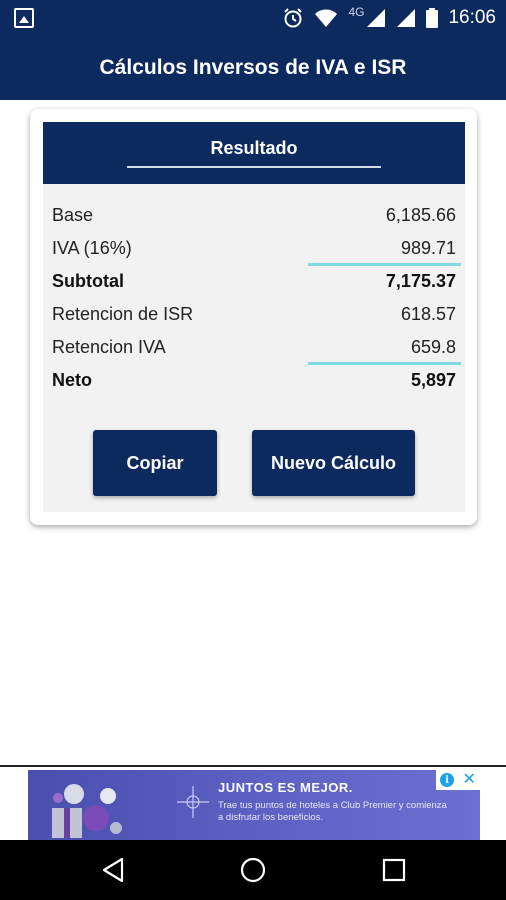  I want to click on result-header: Resultado, so click(254, 153).